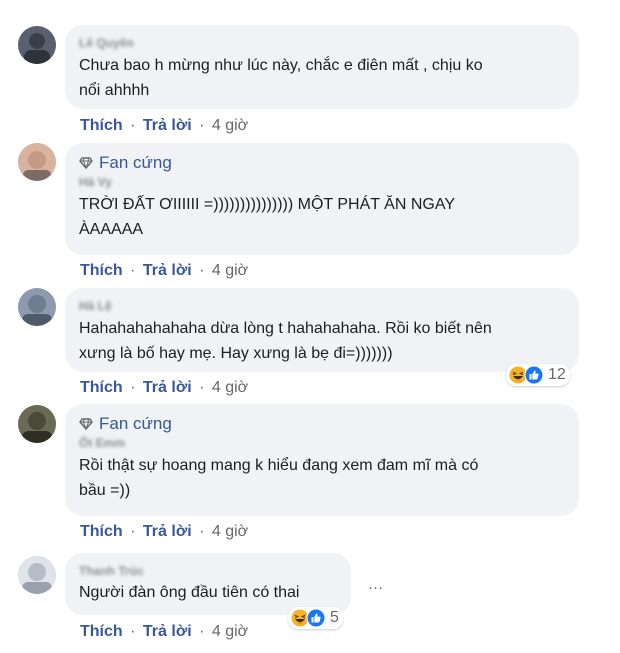 The image size is (620, 653). Describe the element at coordinates (334, 617) in the screenshot. I see `reaction-count: 5` at that location.